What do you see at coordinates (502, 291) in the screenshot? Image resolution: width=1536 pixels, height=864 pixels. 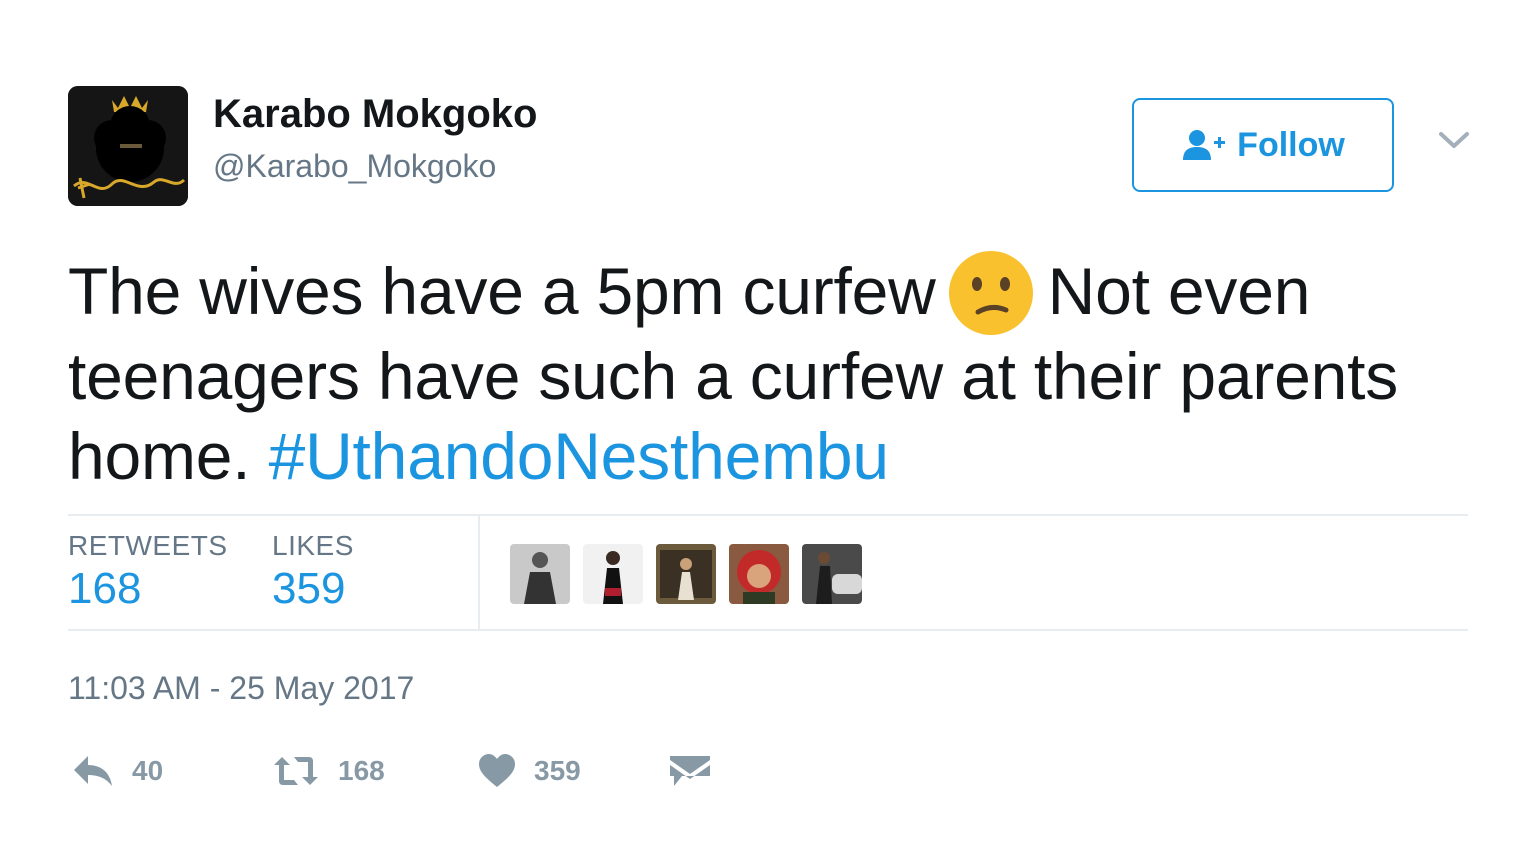 I see `tweet-text-part: The wives have a 5pm curfew` at bounding box center [502, 291].